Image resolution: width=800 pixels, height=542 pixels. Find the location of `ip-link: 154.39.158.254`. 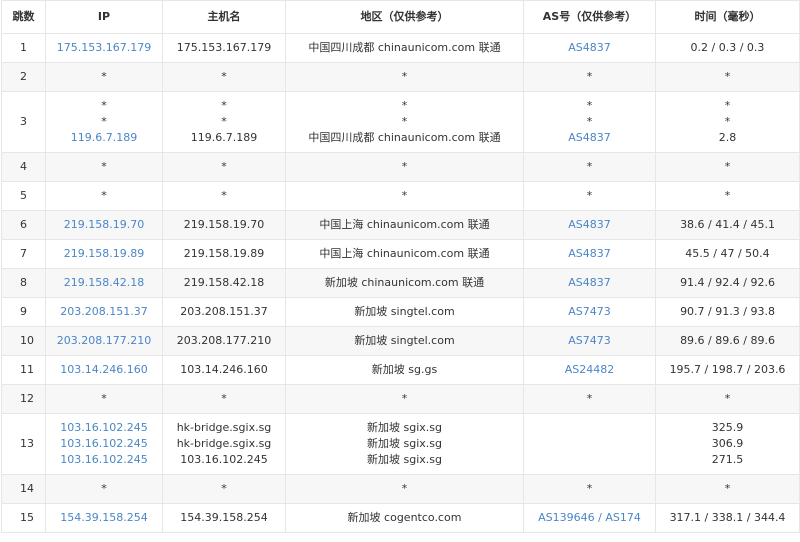

ip-link: 154.39.158.254 is located at coordinates (104, 518).